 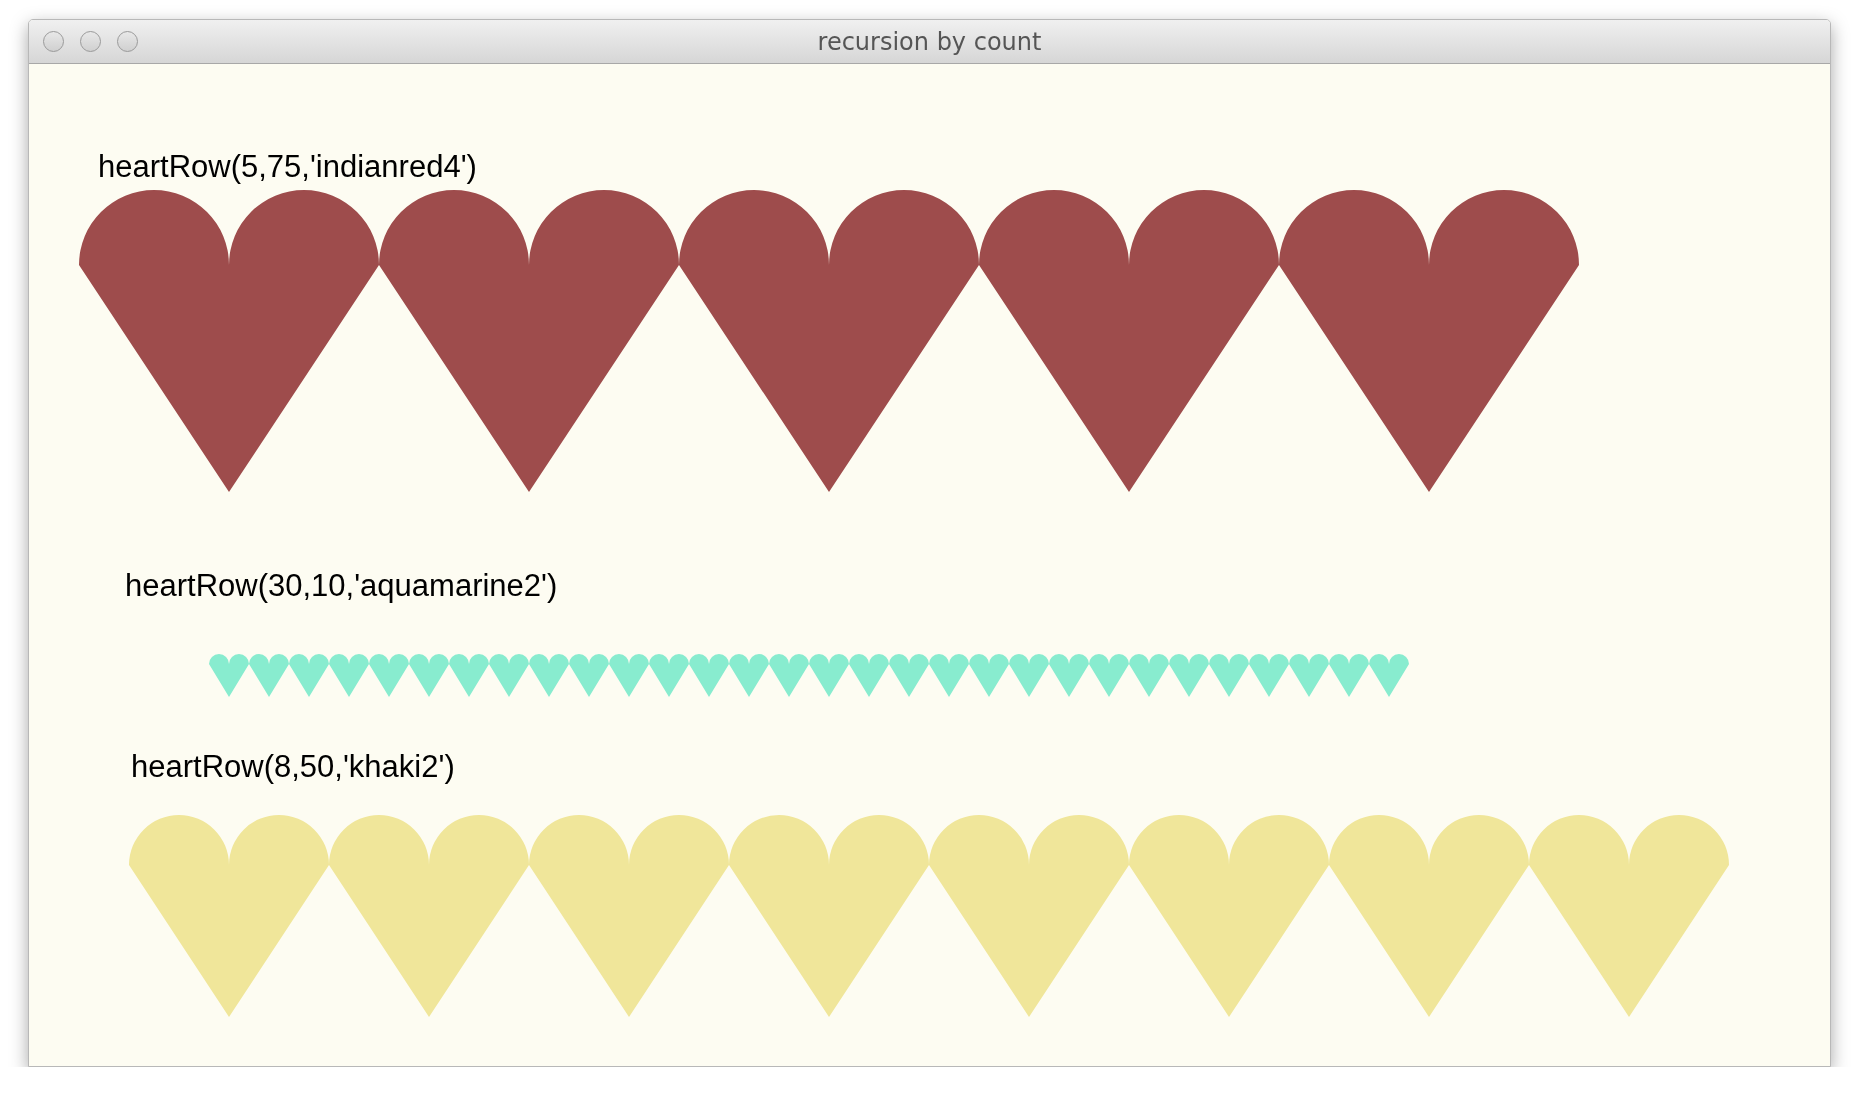 I want to click on window-title: recursion by count, so click(x=929, y=41).